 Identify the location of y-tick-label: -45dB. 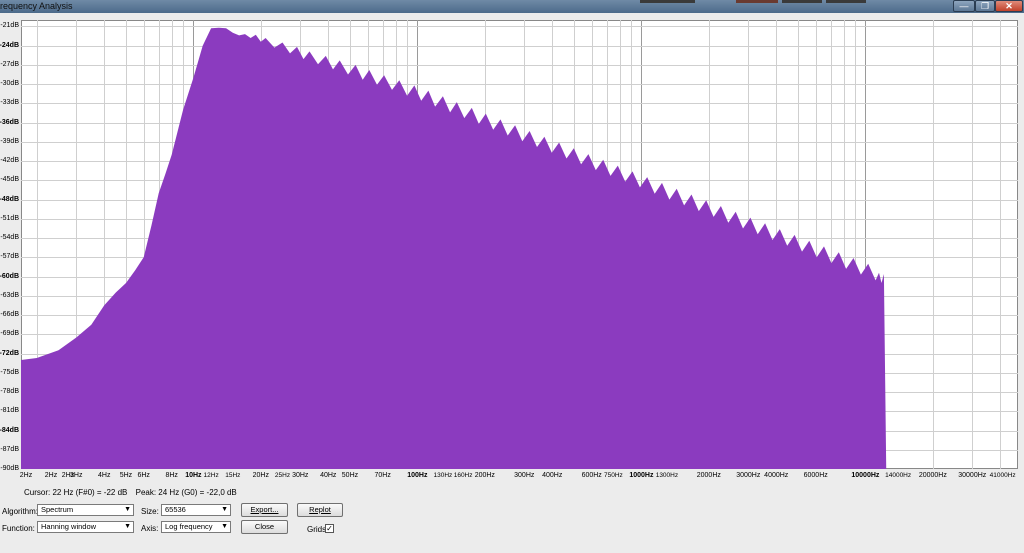
(9, 180).